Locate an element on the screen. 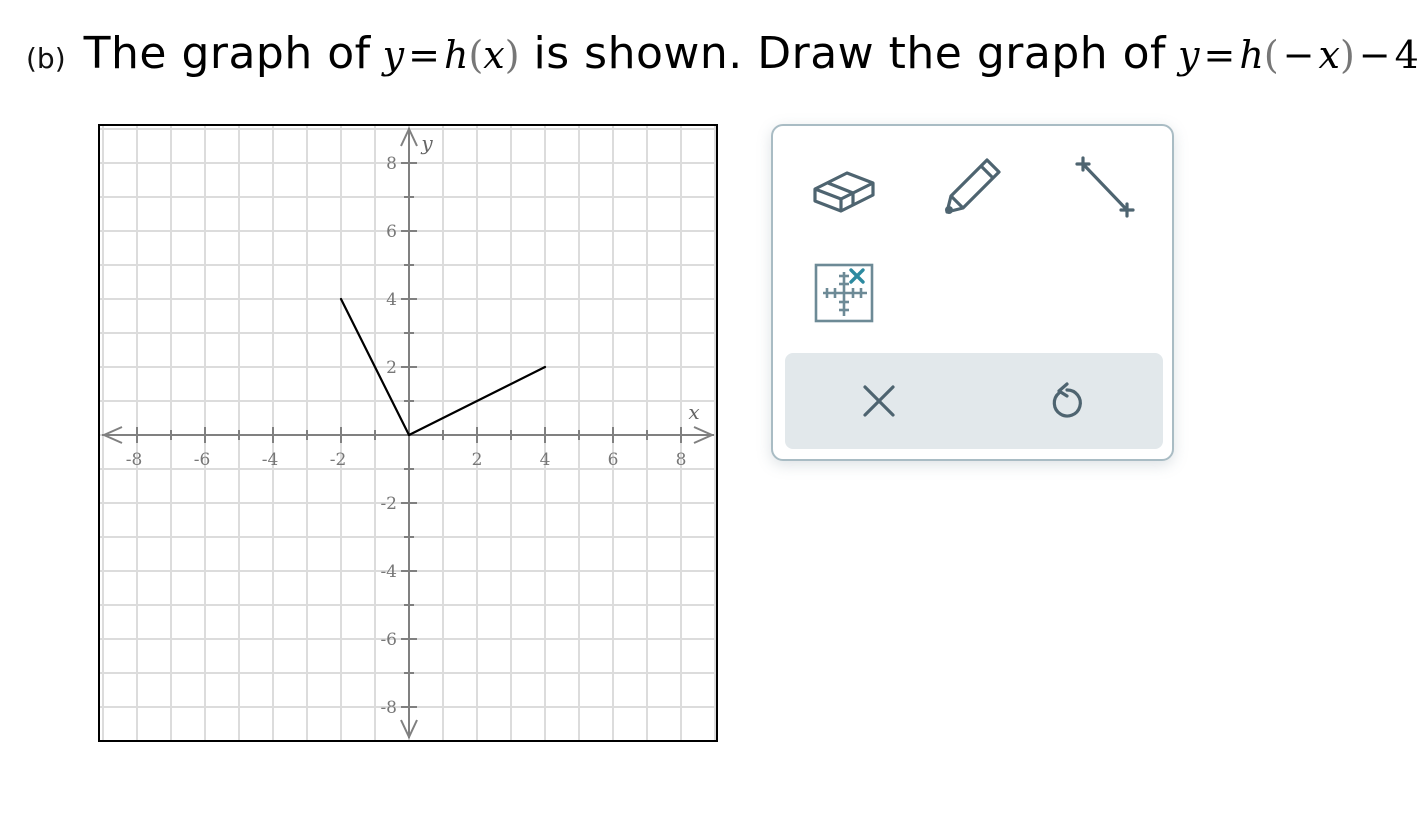 The width and height of the screenshot is (1424, 822). x-axis-label: x is located at coordinates (693, 412).